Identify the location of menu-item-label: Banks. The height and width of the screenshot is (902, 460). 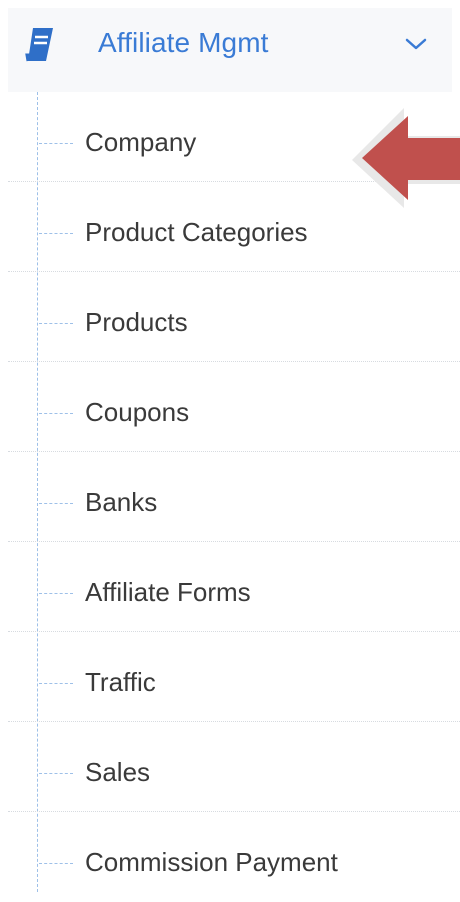
(121, 502).